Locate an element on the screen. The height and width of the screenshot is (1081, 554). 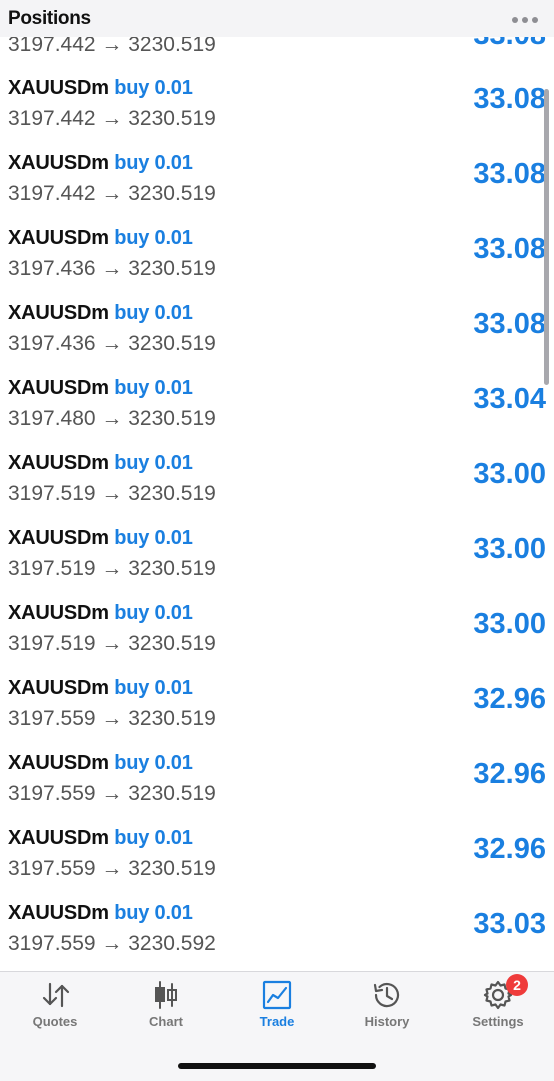
position-prices: 3197.559 → 3230.592 is located at coordinates (112, 943).